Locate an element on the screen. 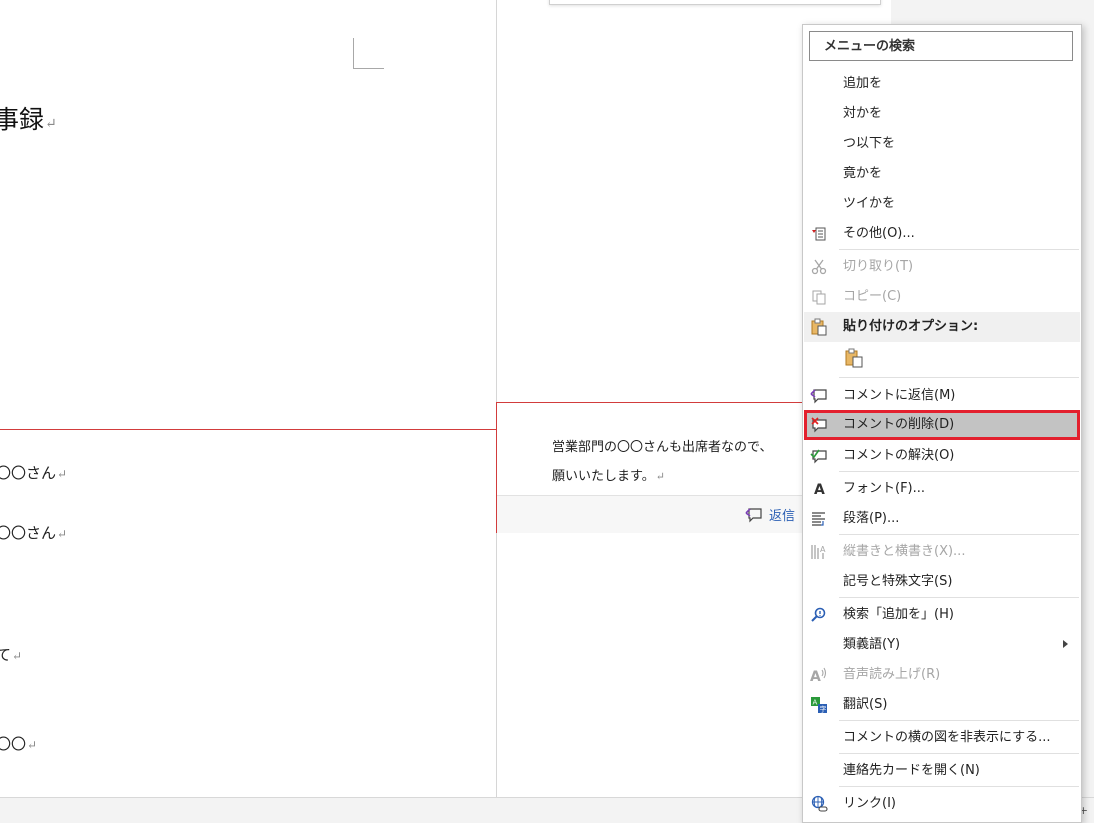  text-direction-icon: A is located at coordinates (819, 552).